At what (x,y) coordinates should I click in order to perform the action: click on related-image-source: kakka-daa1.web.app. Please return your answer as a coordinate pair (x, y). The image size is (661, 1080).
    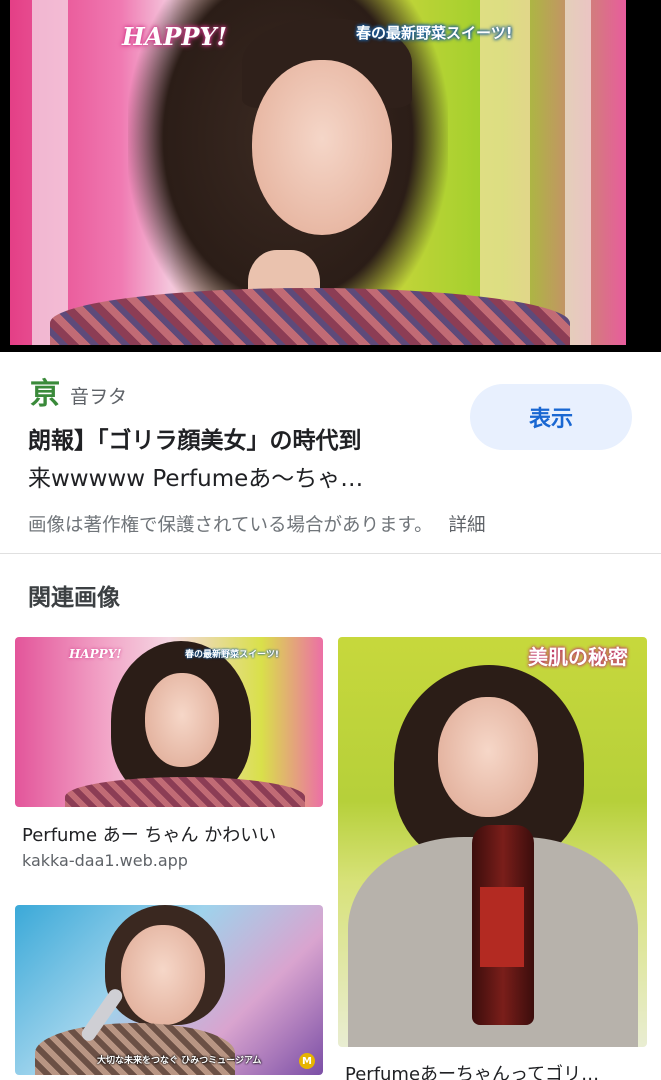
    Looking at the image, I should click on (105, 860).